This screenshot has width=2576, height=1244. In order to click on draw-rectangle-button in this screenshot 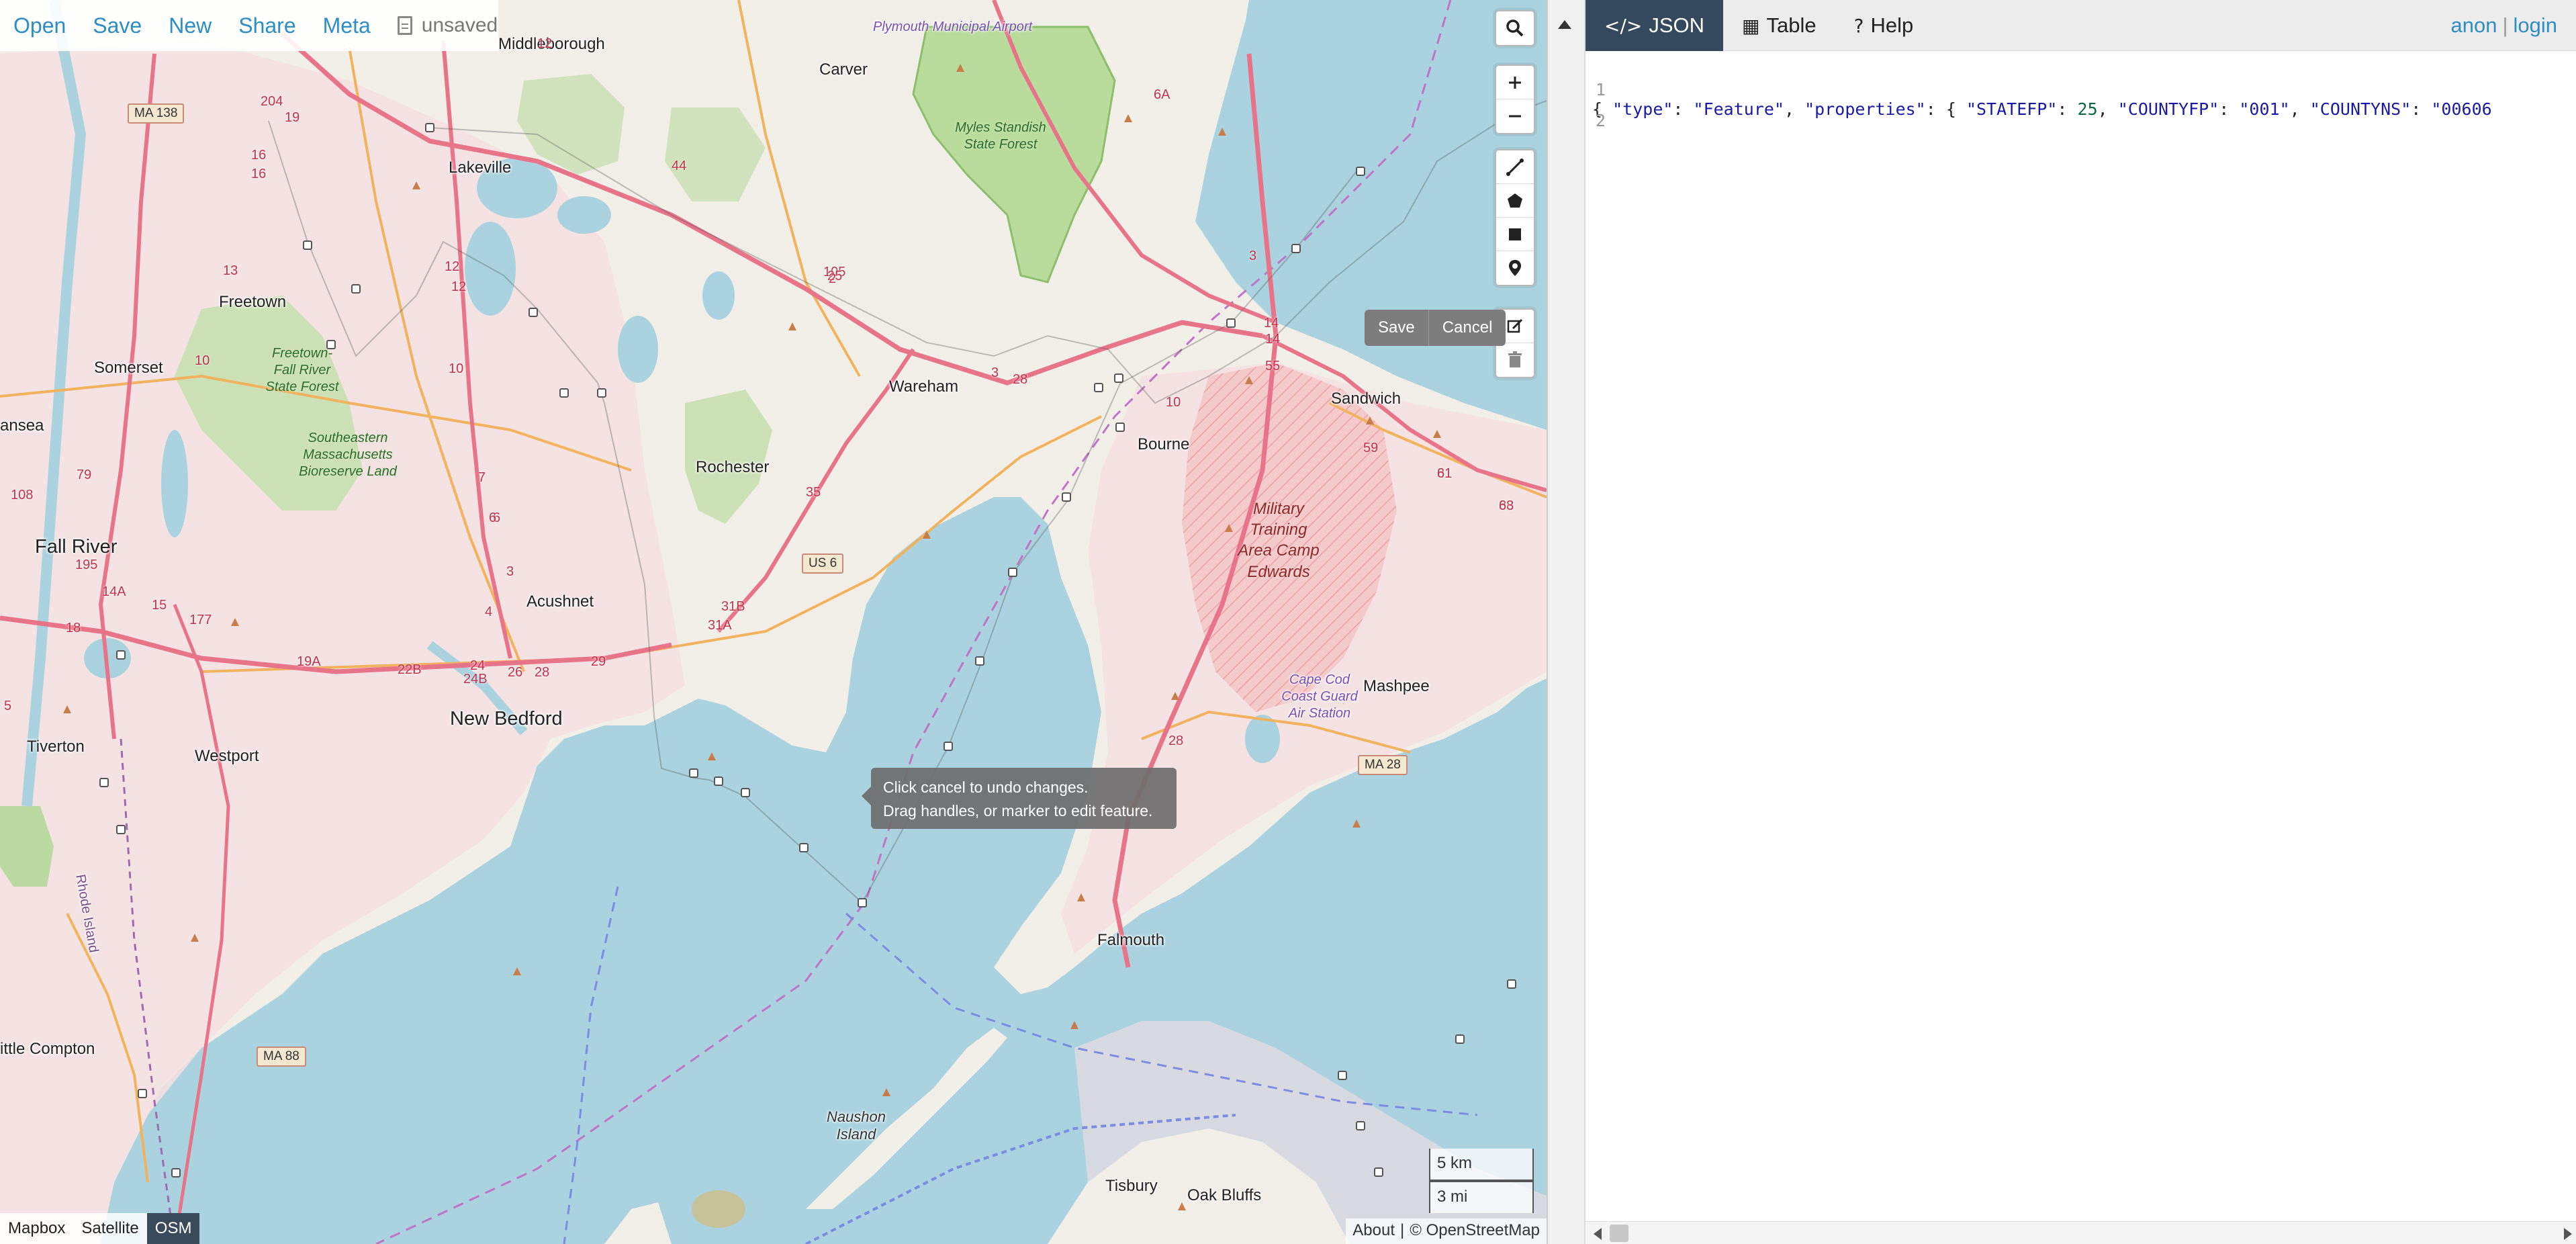, I will do `click(1515, 234)`.